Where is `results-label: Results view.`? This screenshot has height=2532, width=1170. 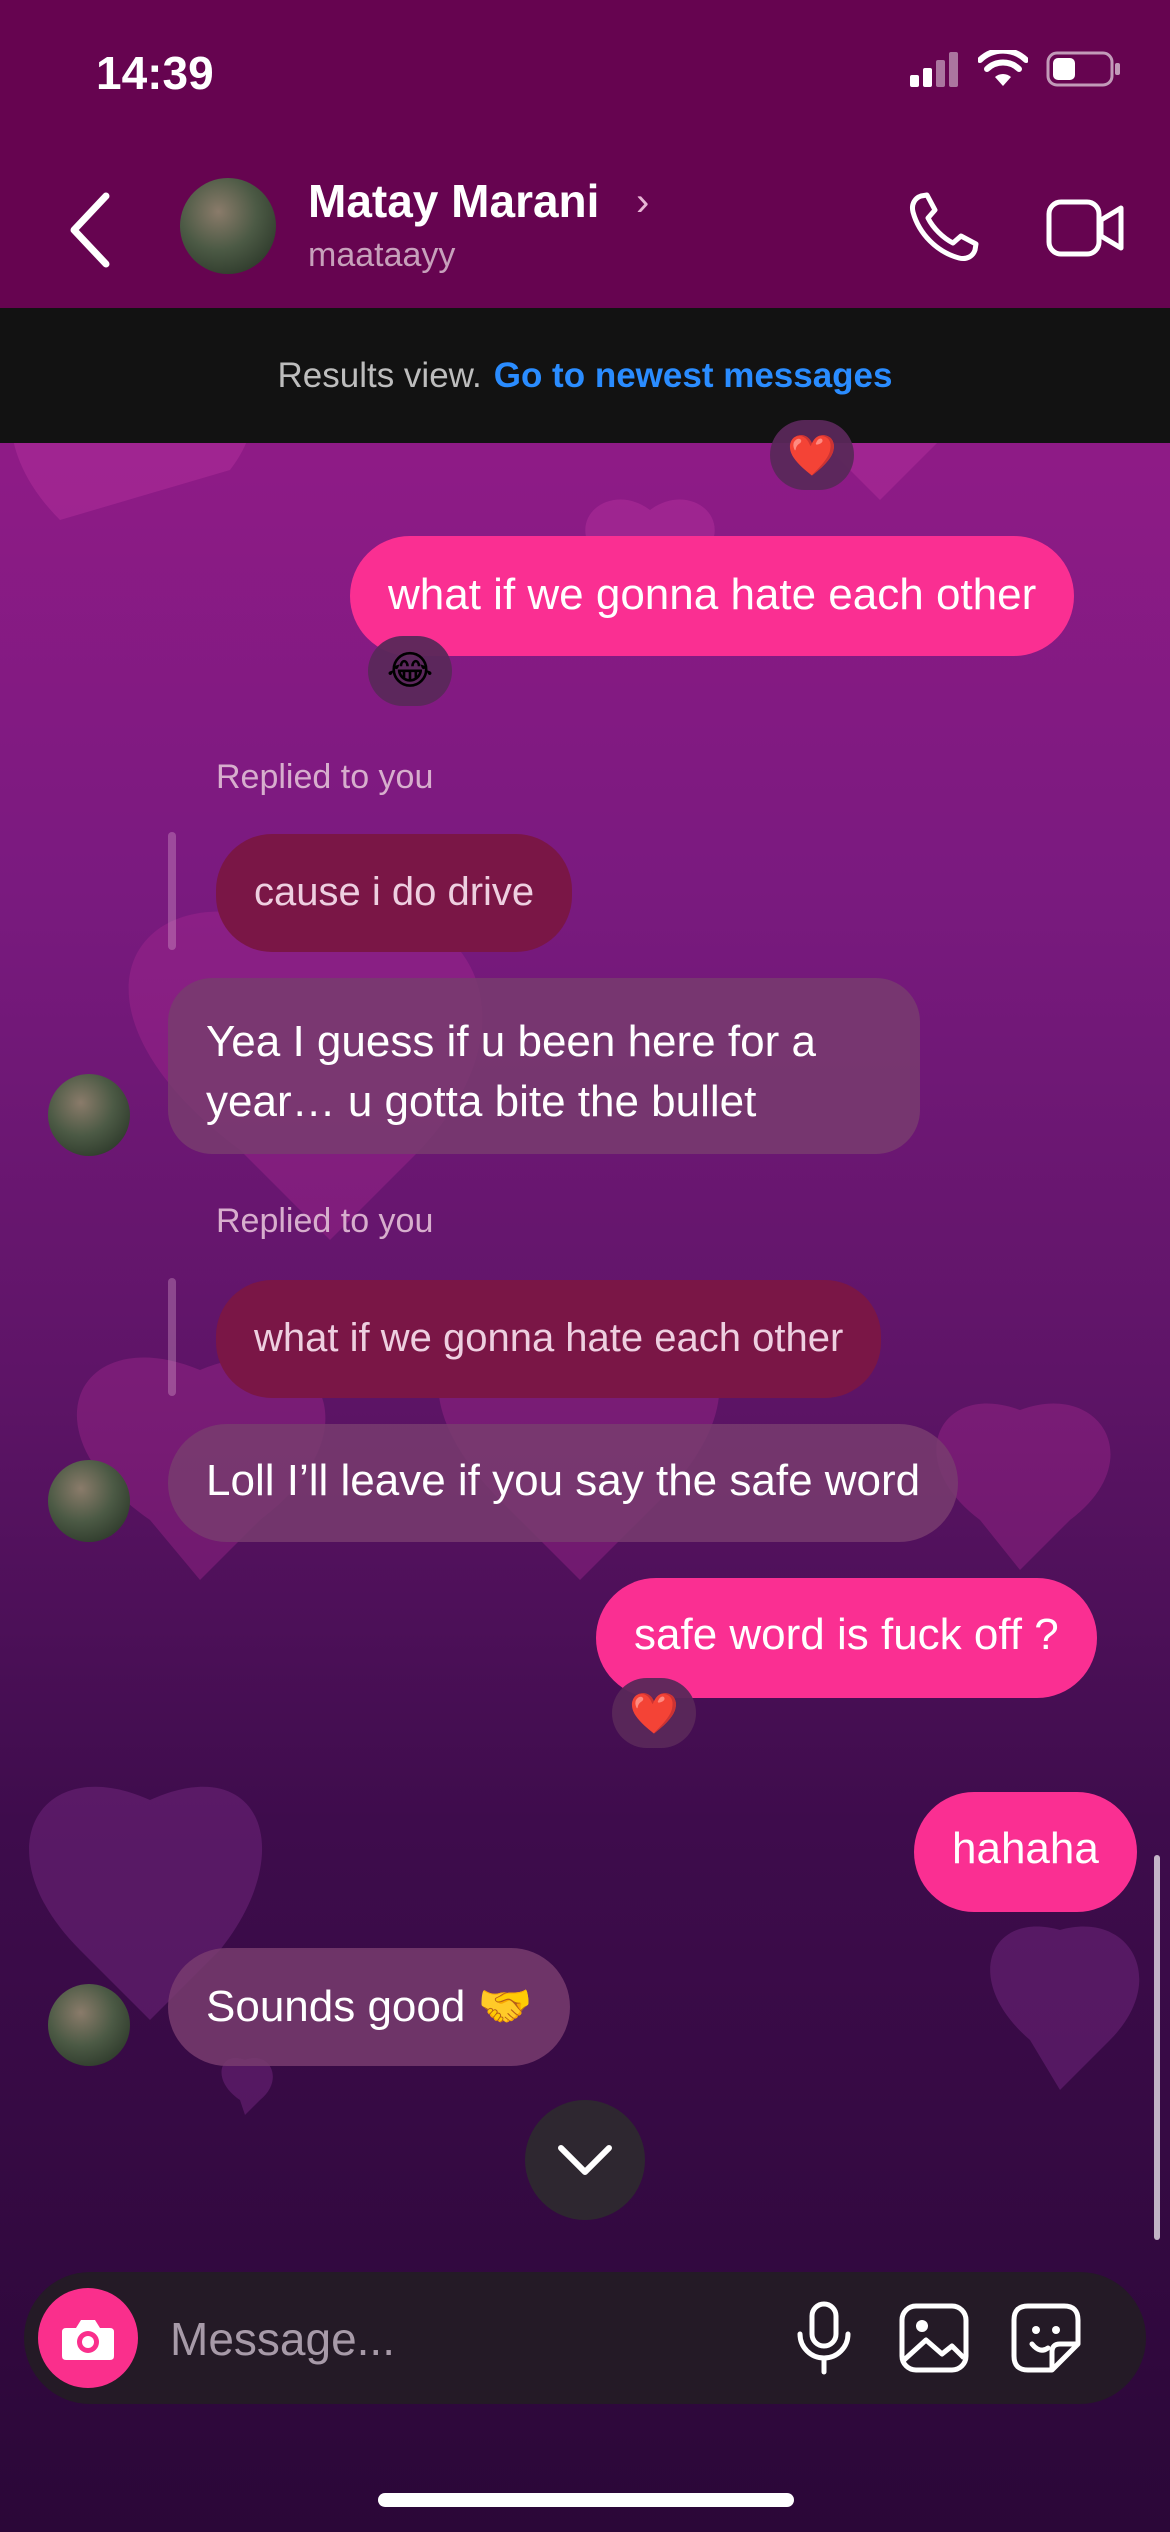
results-label: Results view. is located at coordinates (379, 375).